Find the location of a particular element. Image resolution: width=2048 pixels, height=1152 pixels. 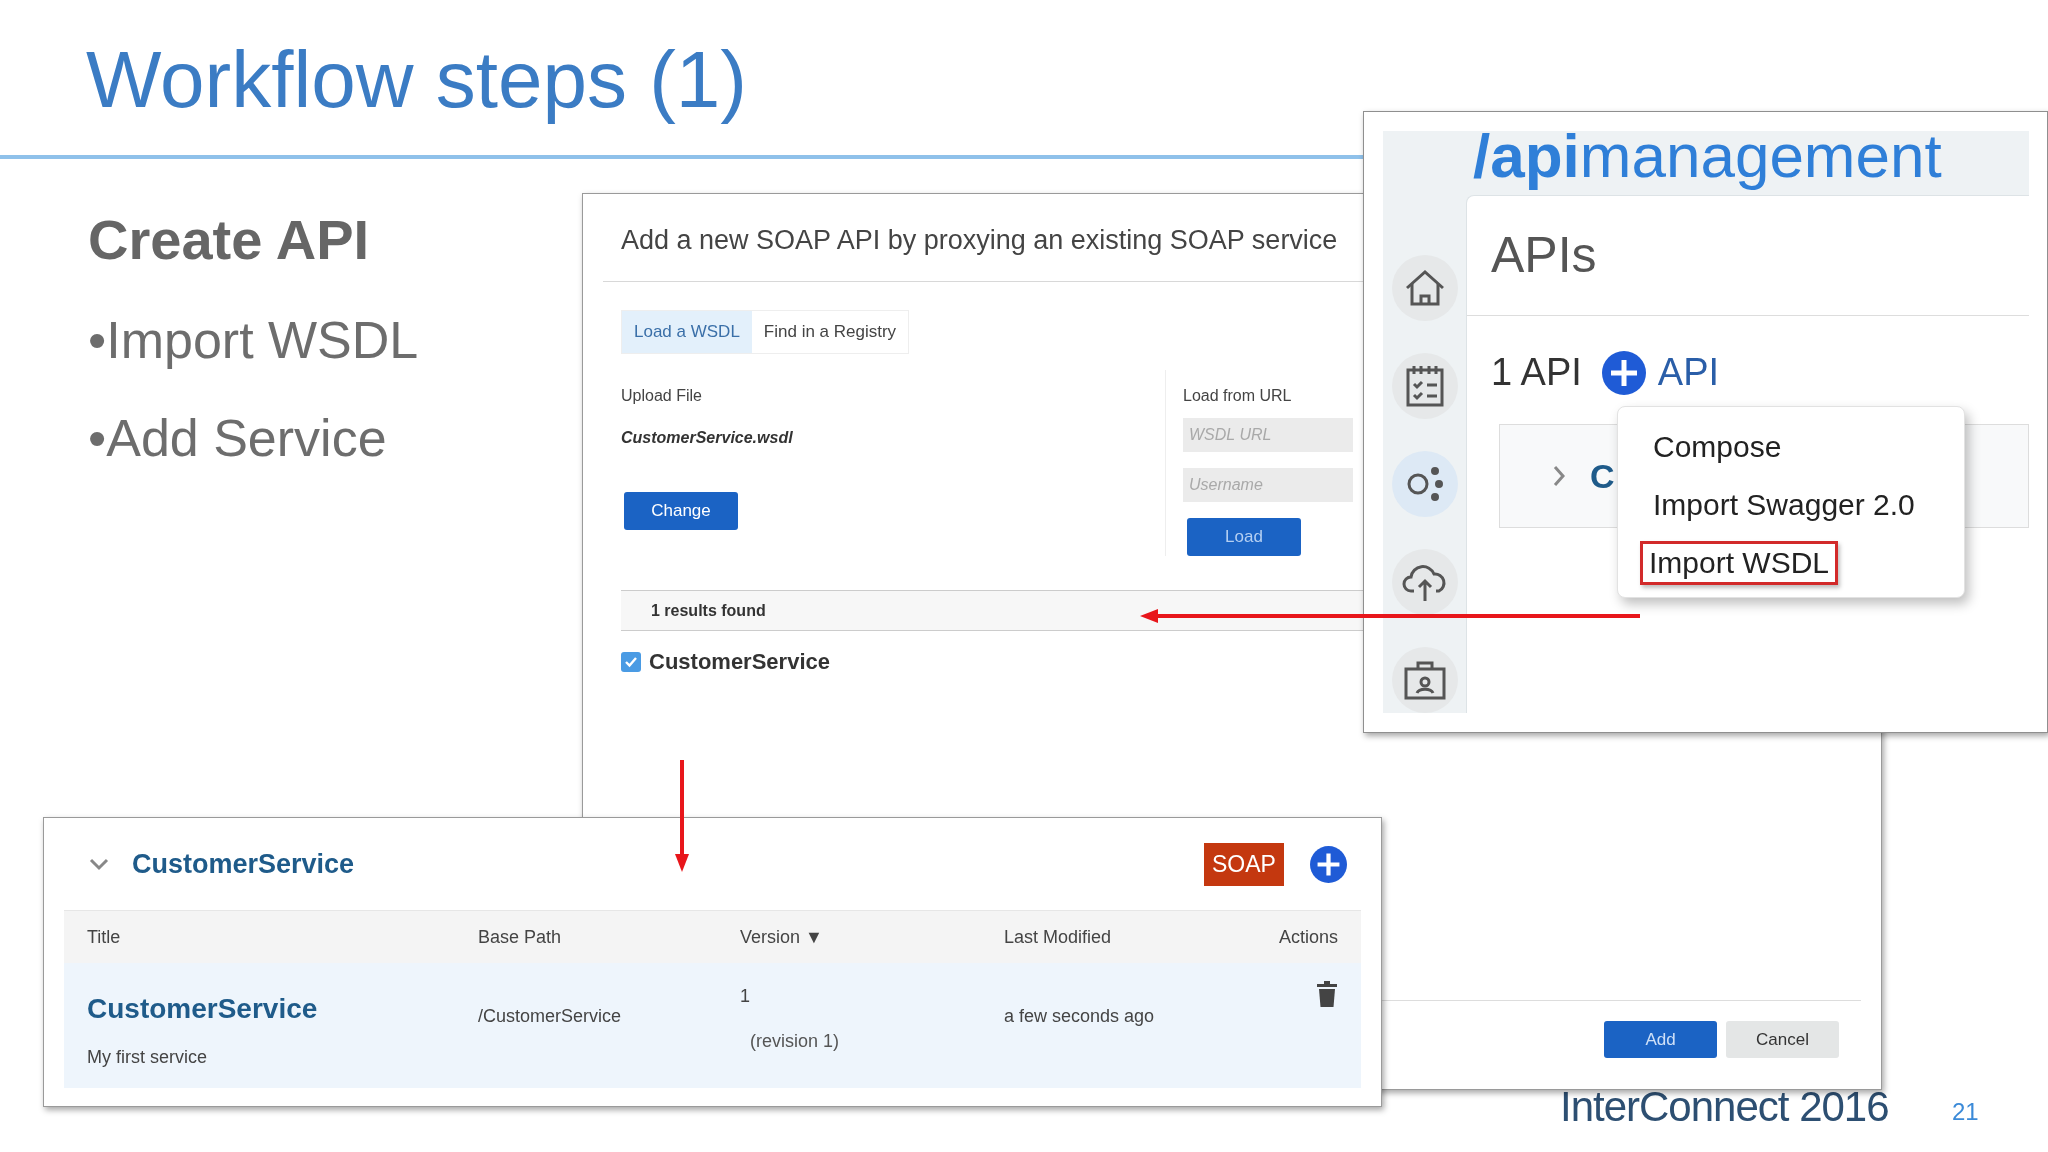

service-title: CustomerService is located at coordinates (282, 1009).